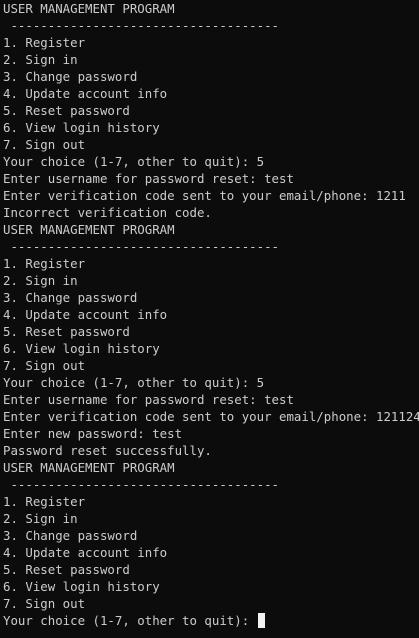 The width and height of the screenshot is (419, 638). I want to click on input-prompt: Your choice (1-7, other to quit):, so click(130, 620).